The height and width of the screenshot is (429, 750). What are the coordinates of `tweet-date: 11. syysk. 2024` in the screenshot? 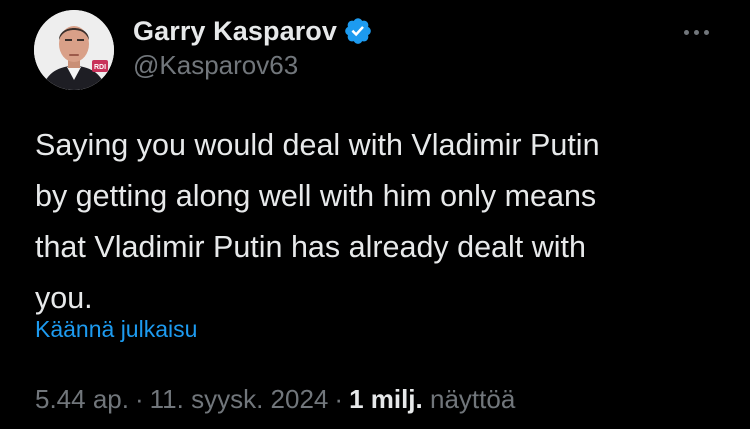 It's located at (239, 399).